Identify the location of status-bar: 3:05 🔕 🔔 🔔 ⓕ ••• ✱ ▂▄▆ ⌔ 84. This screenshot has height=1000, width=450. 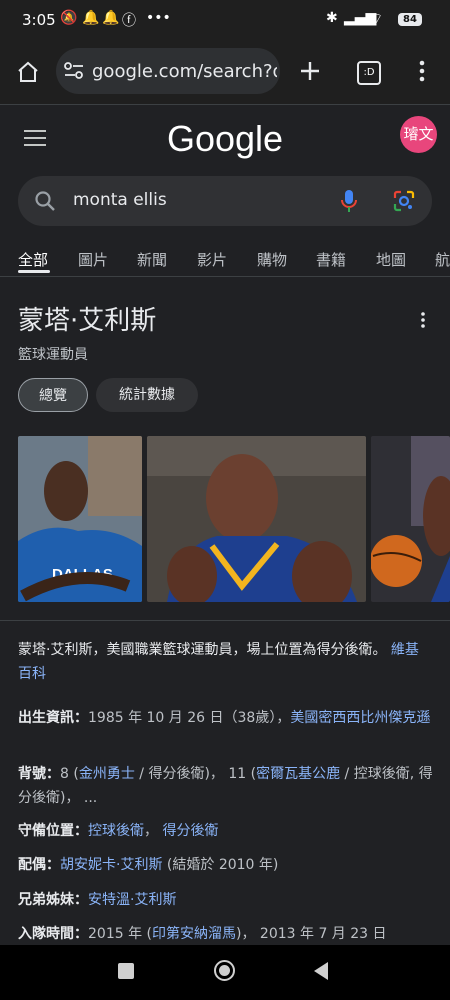
(225, 20).